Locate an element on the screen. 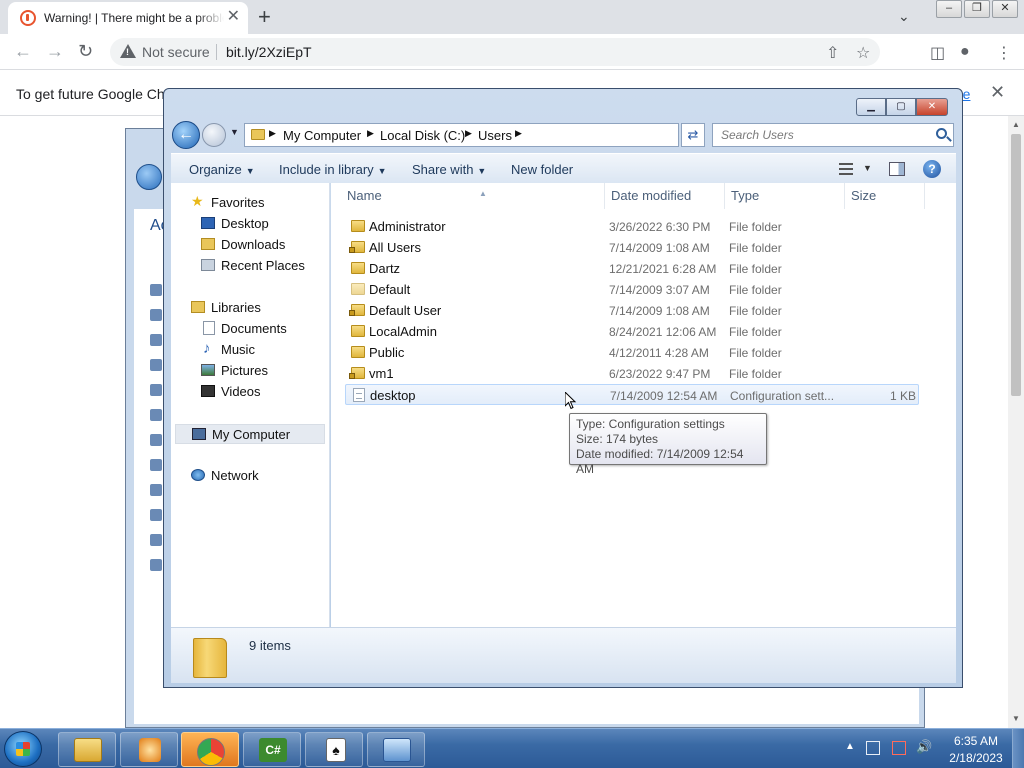 Image resolution: width=1024 pixels, height=768 pixels. refresh-icon: ⇄ is located at coordinates (693, 135).